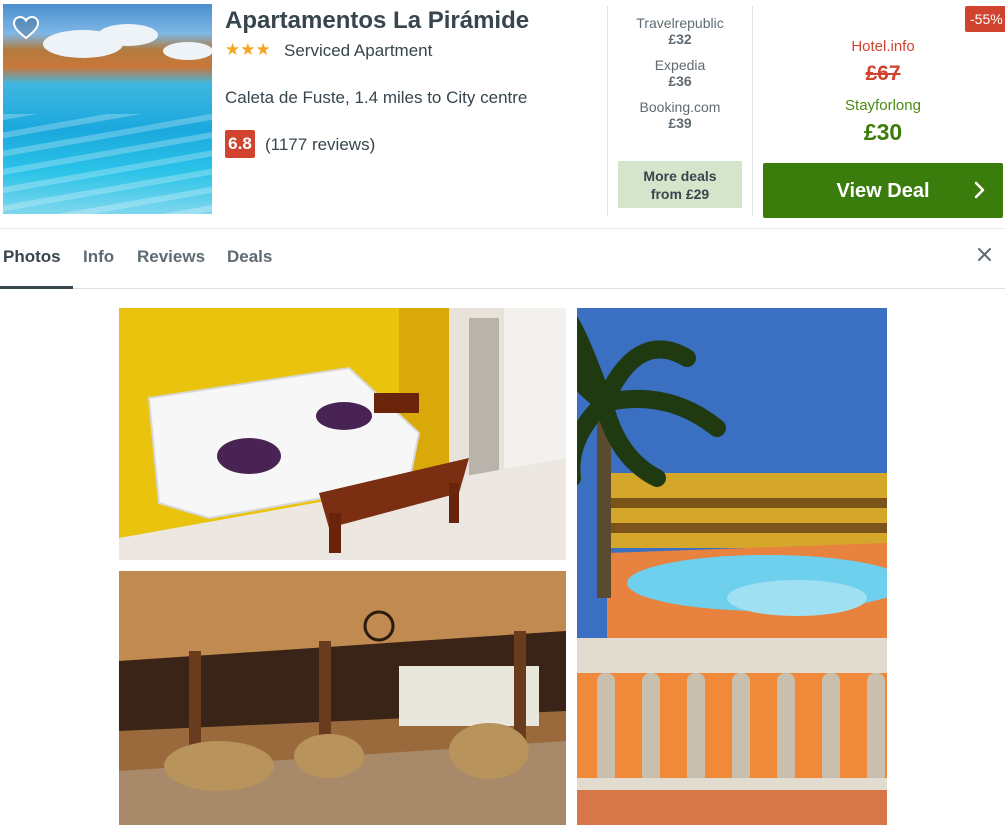 The height and width of the screenshot is (832, 1005). I want to click on provider-name: Travelrepublic, so click(680, 23).